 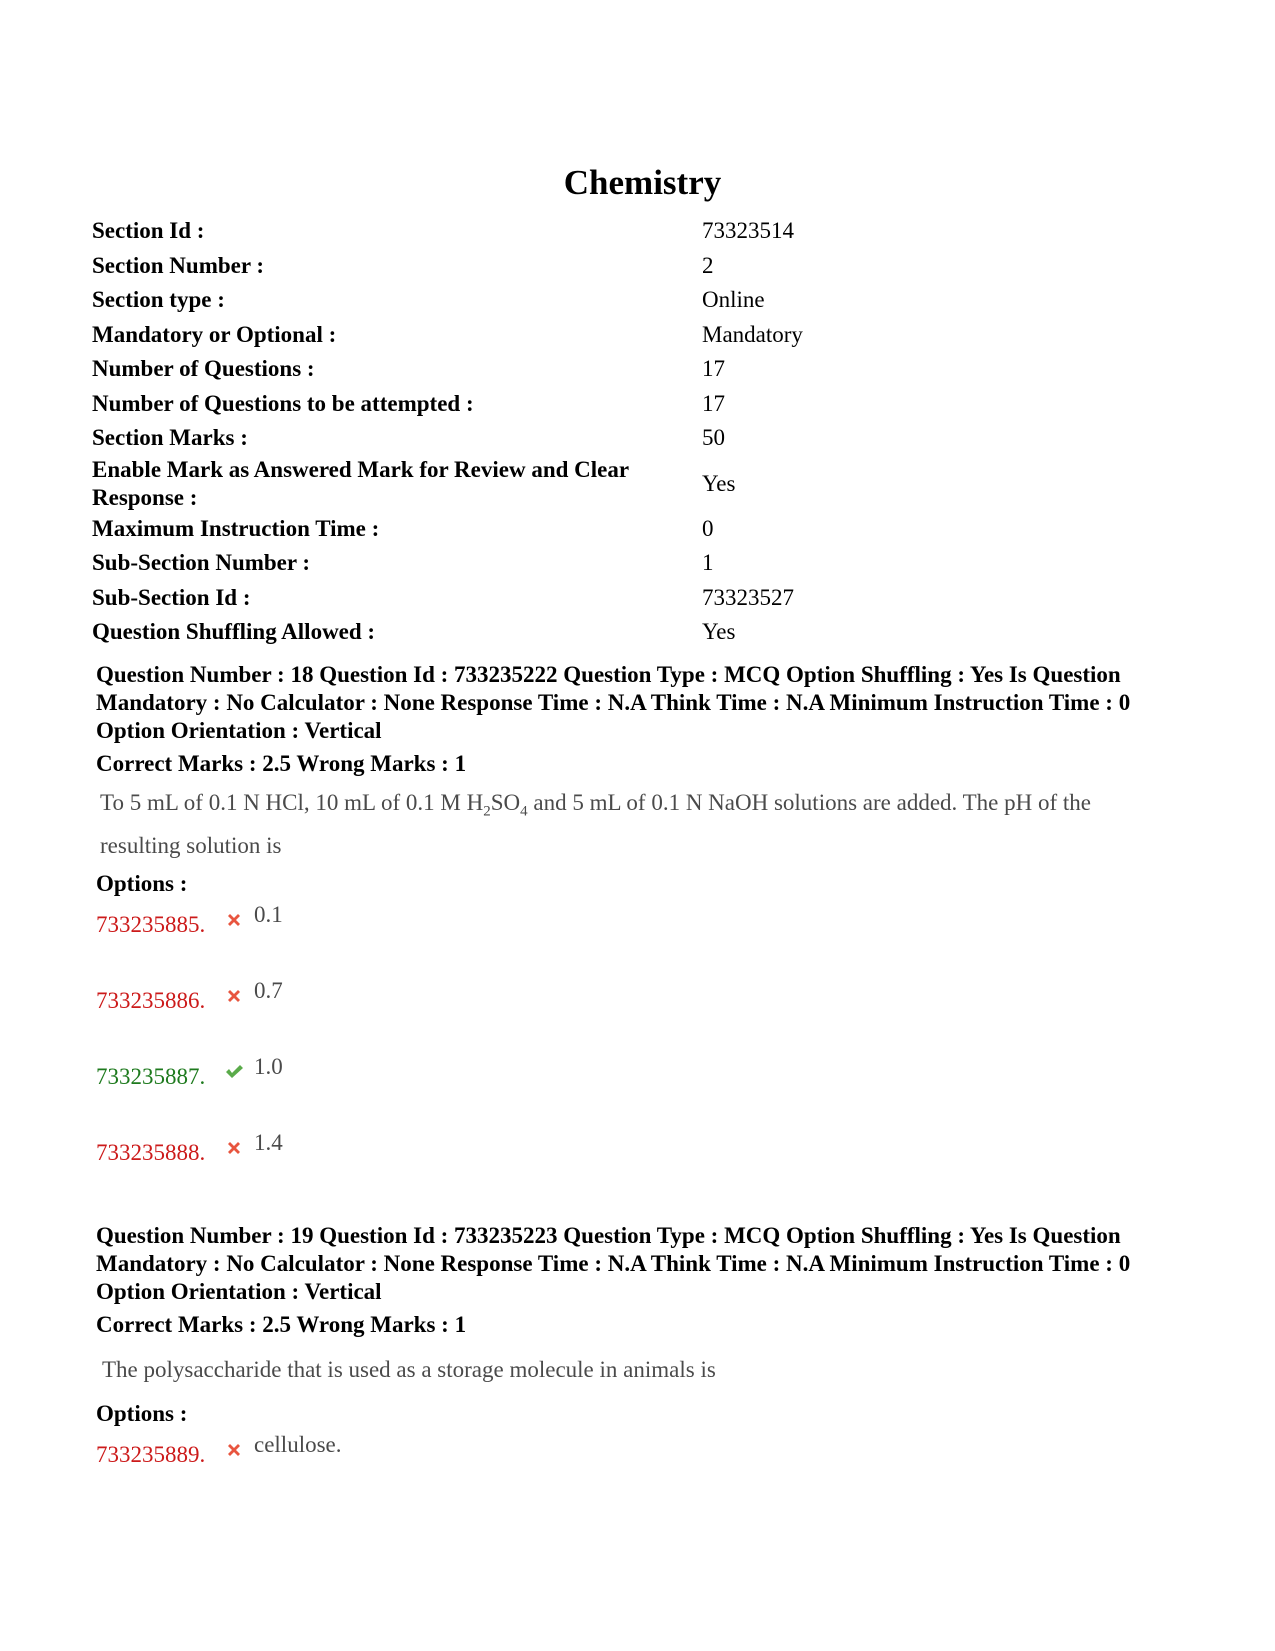 I want to click on detail-label: Number of Questions :, so click(x=203, y=369).